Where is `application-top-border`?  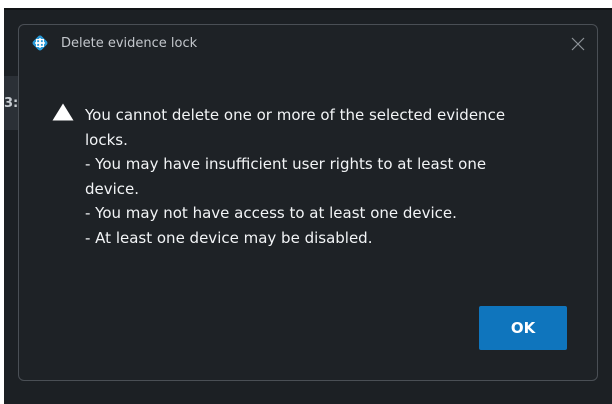 application-top-border is located at coordinates (308, 9).